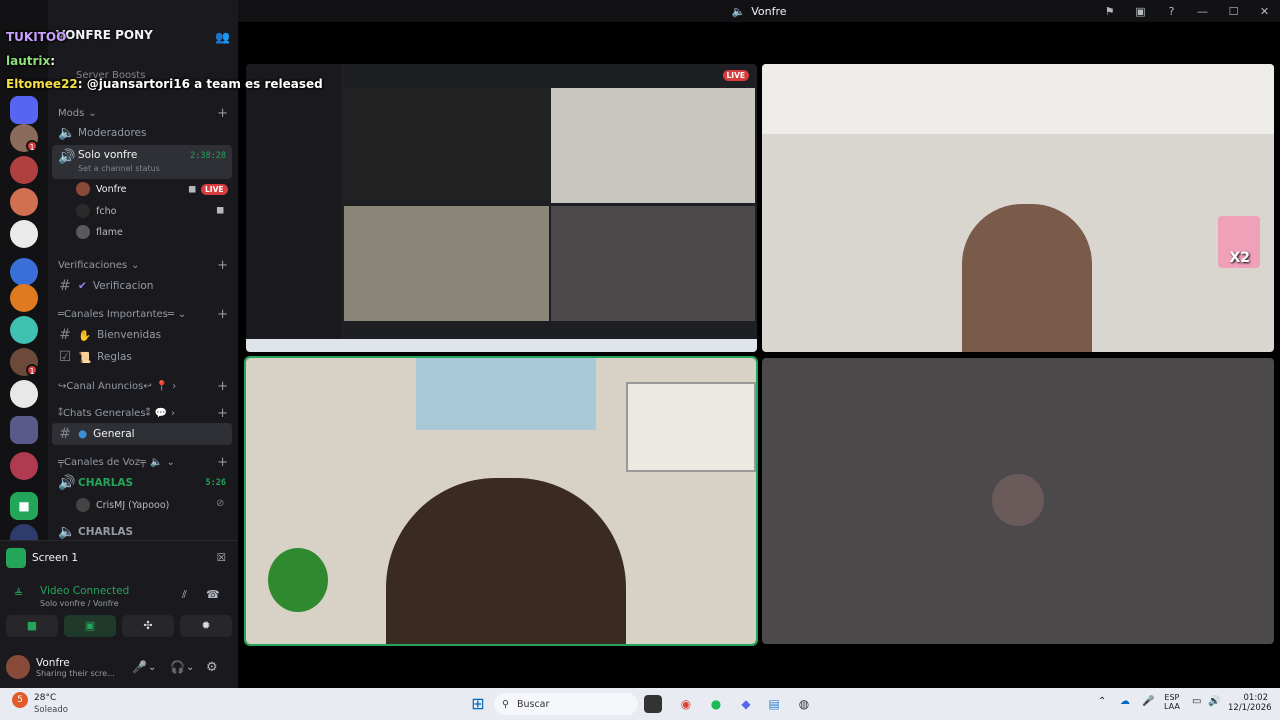 The height and width of the screenshot is (720, 1280). What do you see at coordinates (716, 704) in the screenshot?
I see `spotify-icon: ●` at bounding box center [716, 704].